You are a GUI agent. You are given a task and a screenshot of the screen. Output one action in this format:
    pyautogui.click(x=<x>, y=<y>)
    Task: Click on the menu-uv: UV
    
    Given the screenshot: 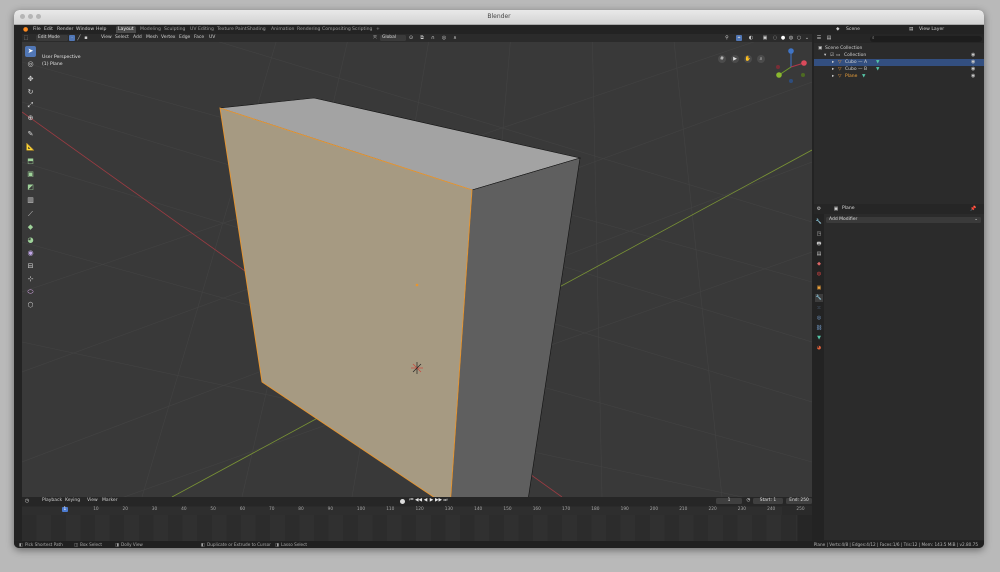 What is the action you would take?
    pyautogui.click(x=212, y=38)
    